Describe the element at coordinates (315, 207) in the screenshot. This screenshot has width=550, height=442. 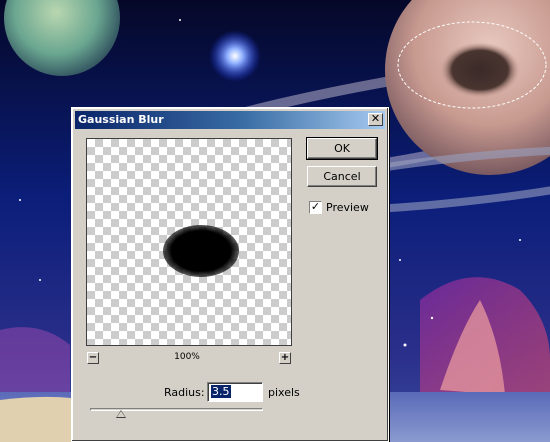
I see `preview-checkbox: ✓` at that location.